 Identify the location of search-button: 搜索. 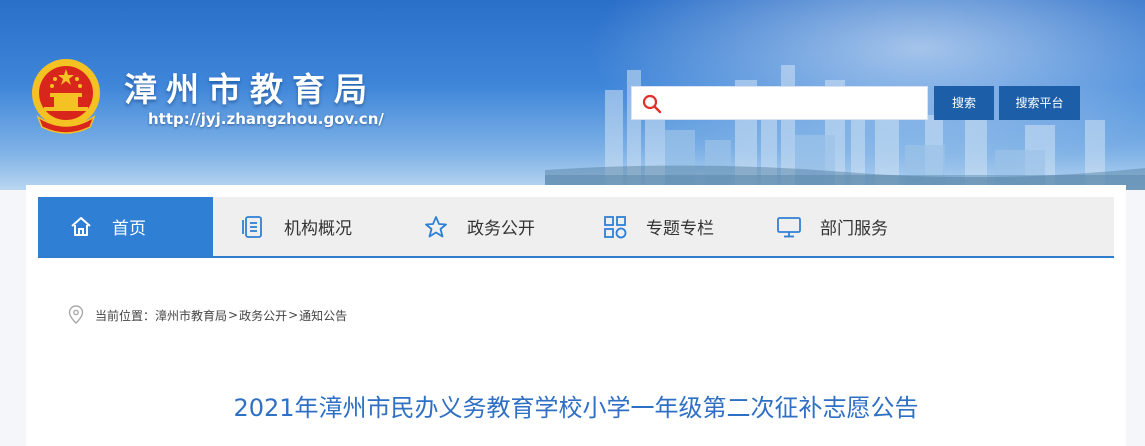
(964, 103).